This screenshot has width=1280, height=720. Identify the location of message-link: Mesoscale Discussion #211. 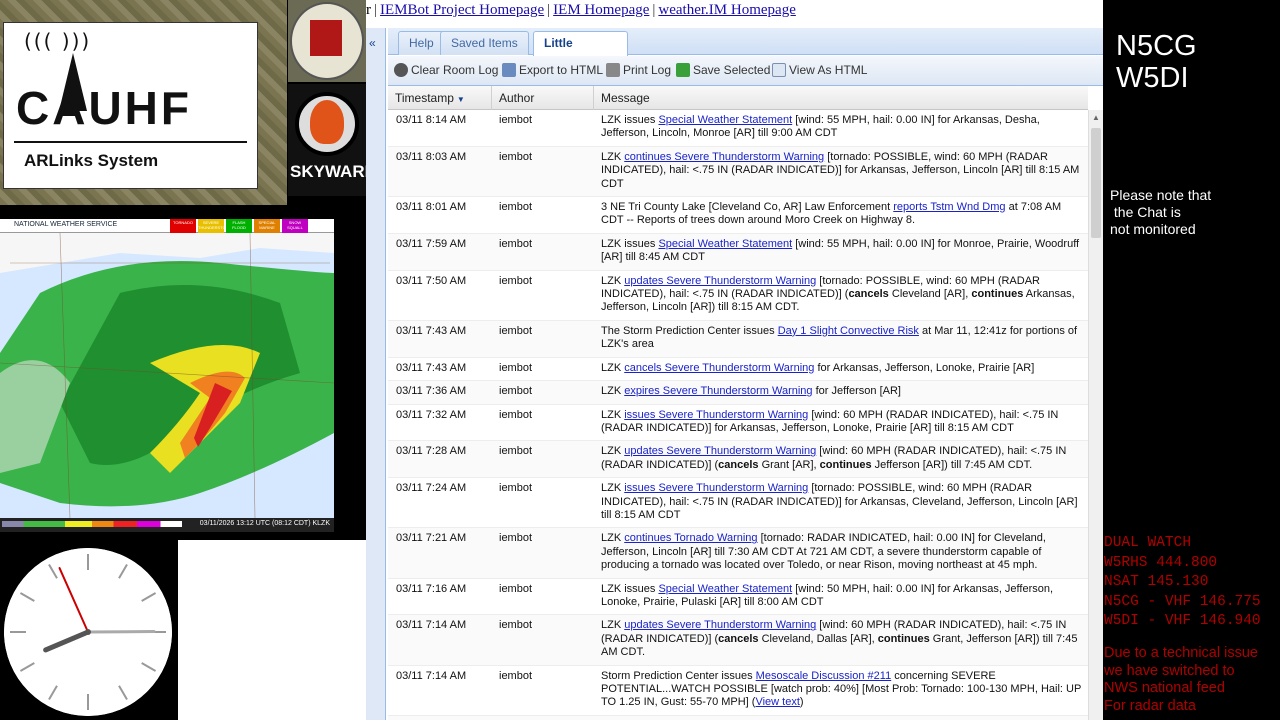
(824, 676).